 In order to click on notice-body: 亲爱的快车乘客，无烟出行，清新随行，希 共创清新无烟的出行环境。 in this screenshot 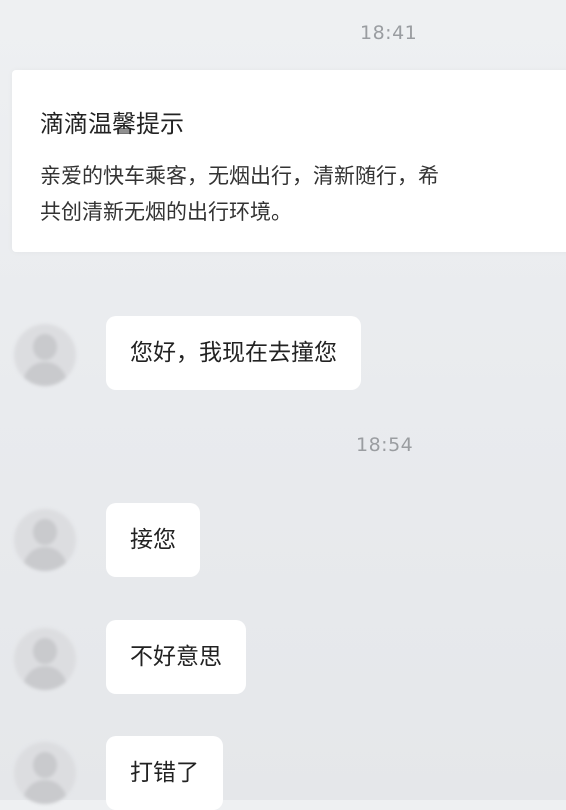, I will do `click(303, 194)`.